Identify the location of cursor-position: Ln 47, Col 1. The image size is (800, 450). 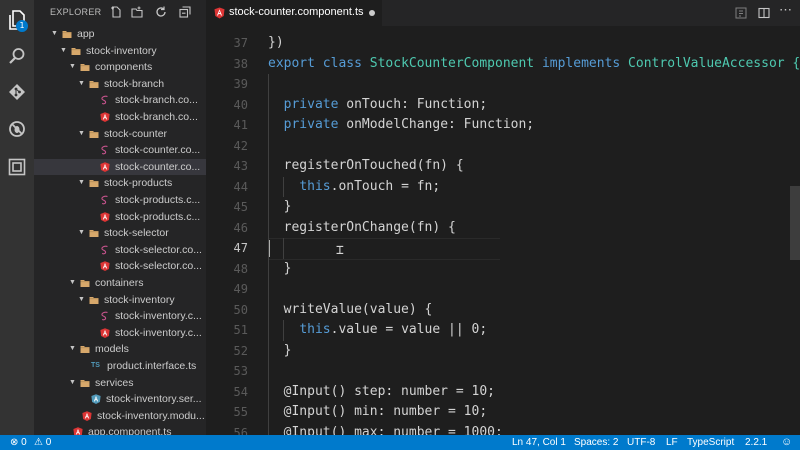
(539, 442).